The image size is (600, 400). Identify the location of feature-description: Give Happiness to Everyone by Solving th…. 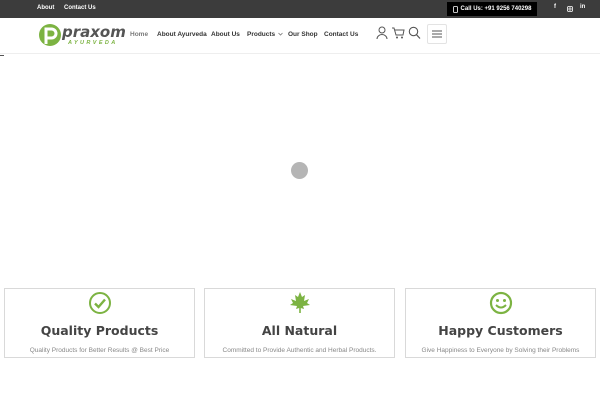
(500, 350).